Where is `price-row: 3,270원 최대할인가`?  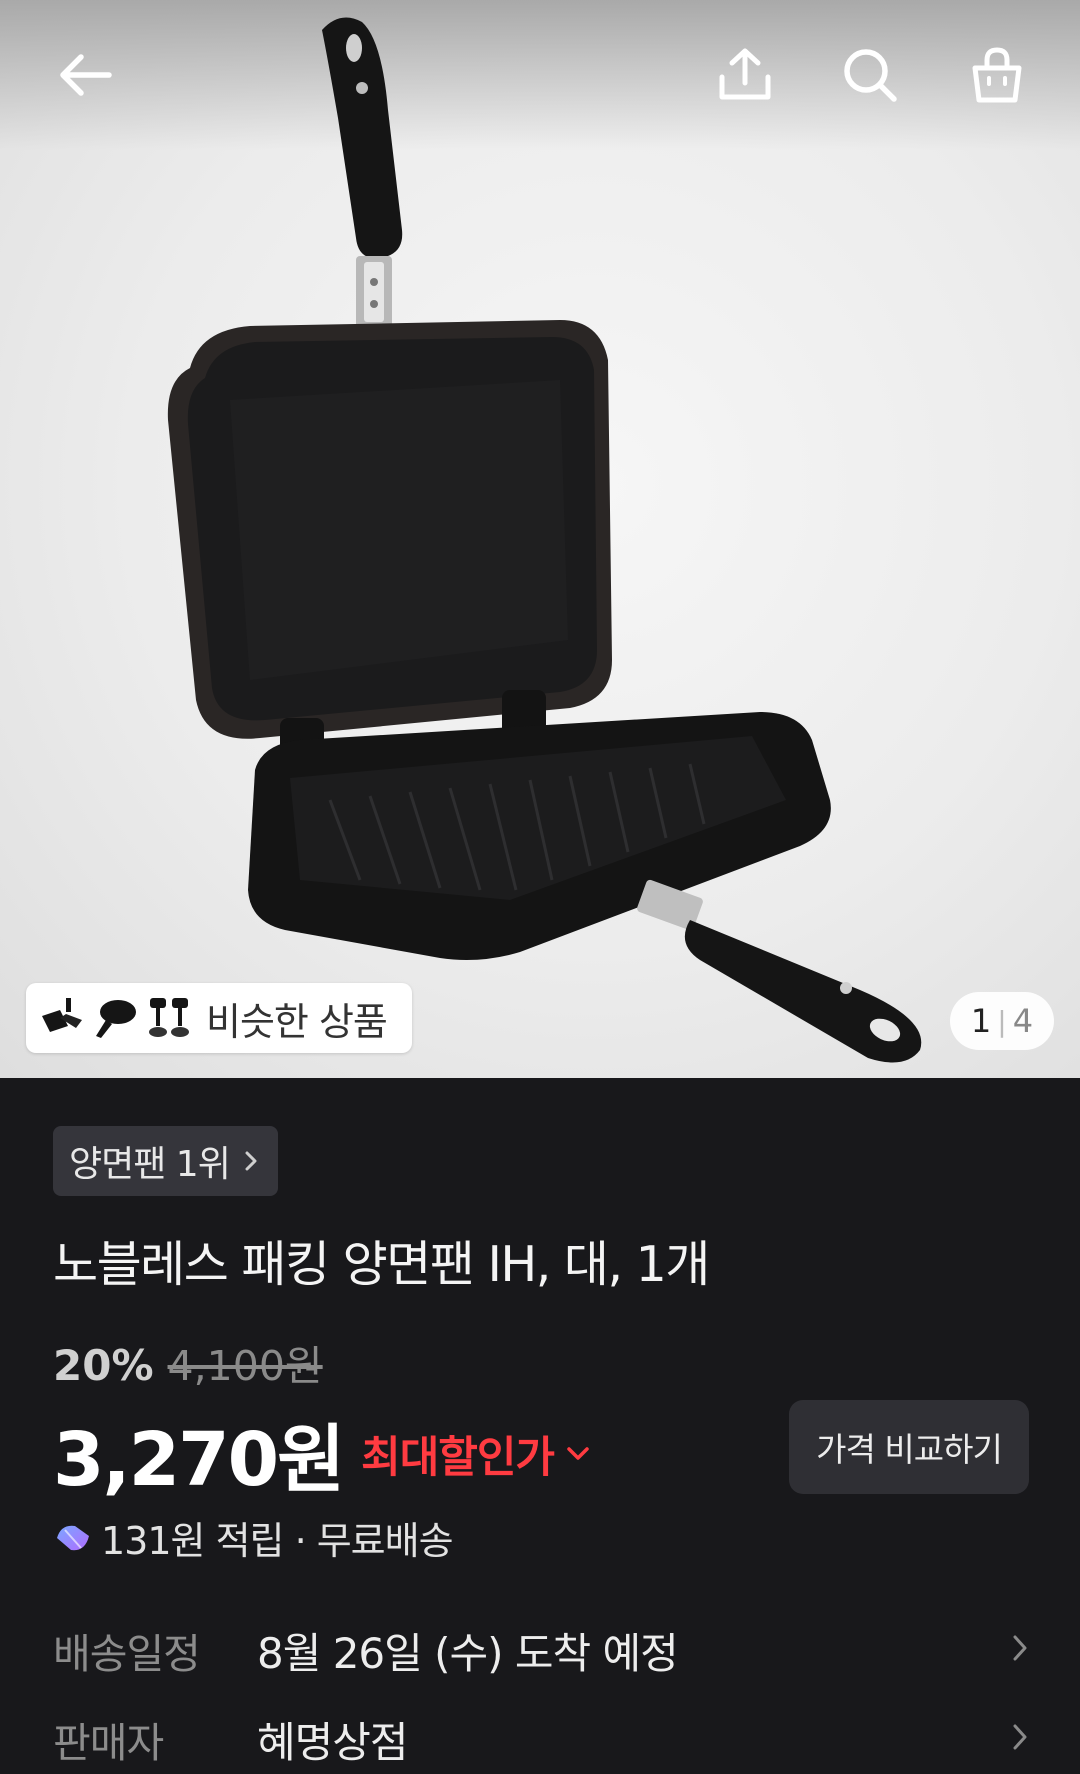 price-row: 3,270원 최대할인가 is located at coordinates (321, 1453).